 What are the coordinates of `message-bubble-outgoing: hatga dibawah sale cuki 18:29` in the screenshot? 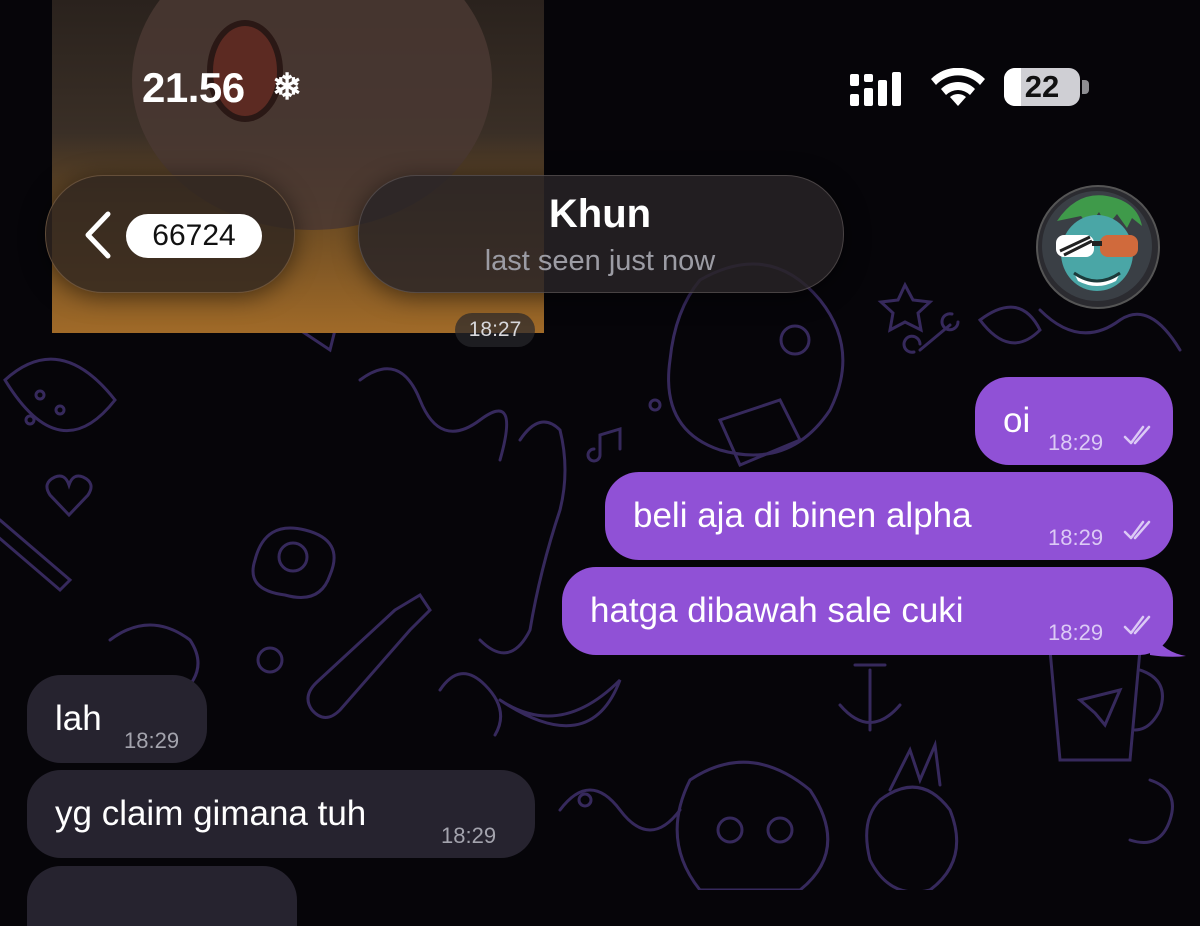 It's located at (867, 611).